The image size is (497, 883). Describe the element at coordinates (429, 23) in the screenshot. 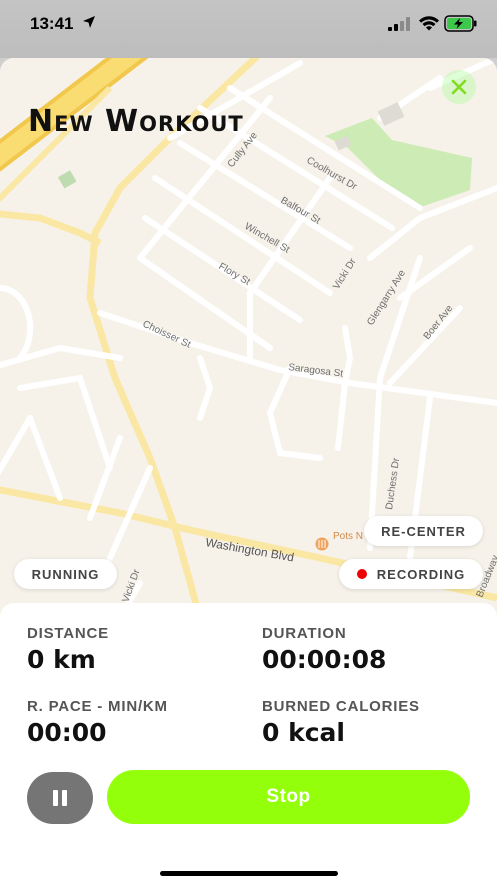

I see `wifi-icon` at that location.